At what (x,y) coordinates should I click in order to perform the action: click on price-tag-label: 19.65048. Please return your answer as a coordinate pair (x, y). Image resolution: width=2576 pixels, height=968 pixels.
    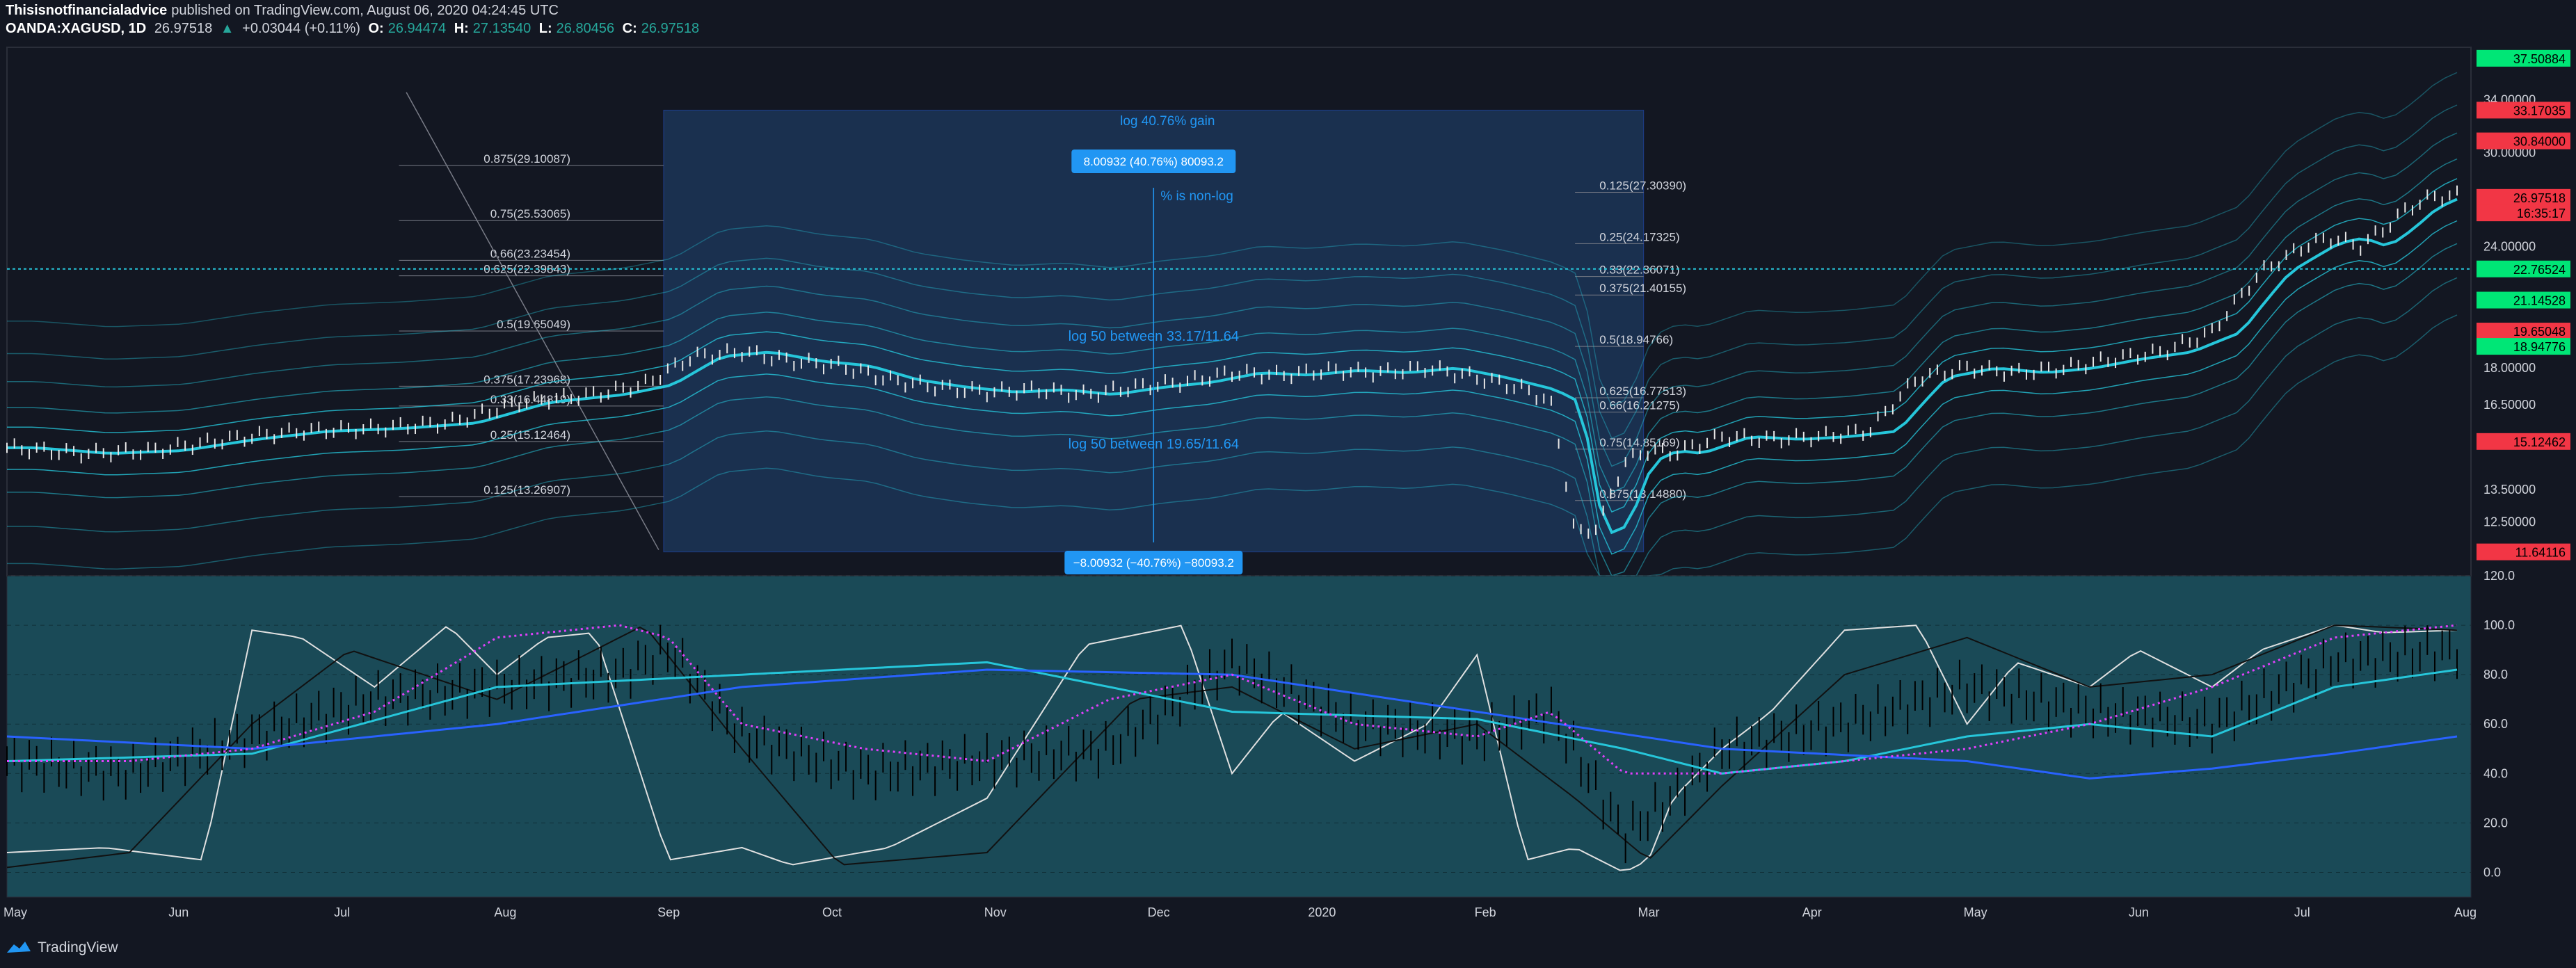
    Looking at the image, I should click on (2539, 332).